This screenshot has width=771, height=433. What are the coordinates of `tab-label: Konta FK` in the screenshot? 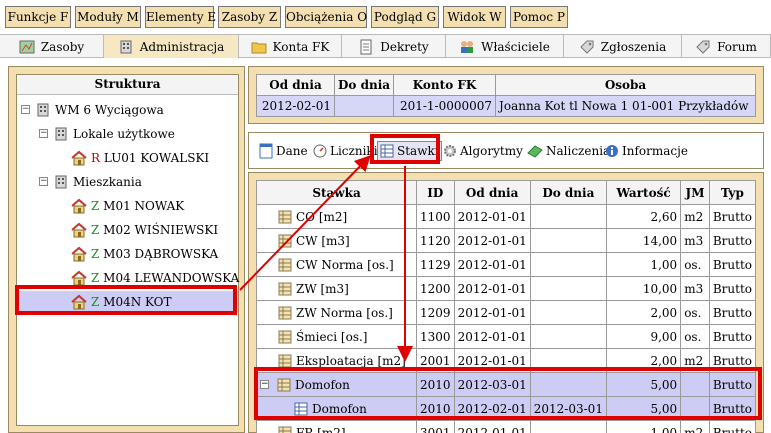 It's located at (301, 46).